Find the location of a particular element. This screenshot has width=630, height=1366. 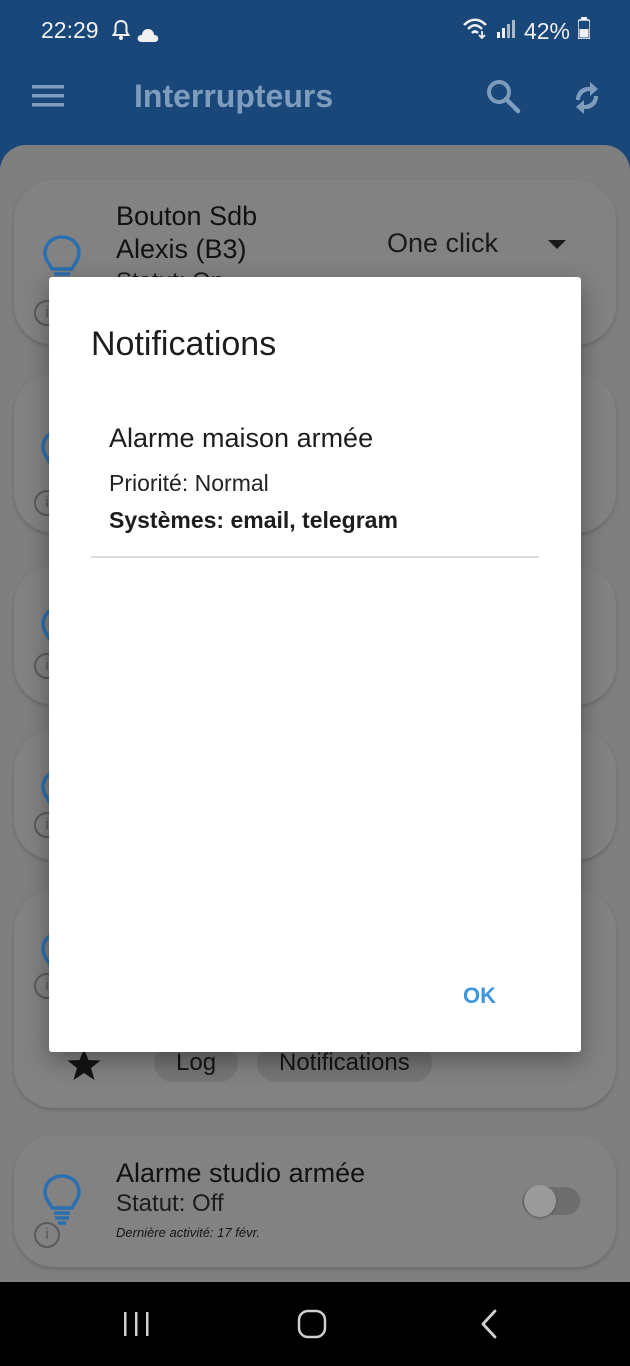

battery-percent: 42% is located at coordinates (546, 30).